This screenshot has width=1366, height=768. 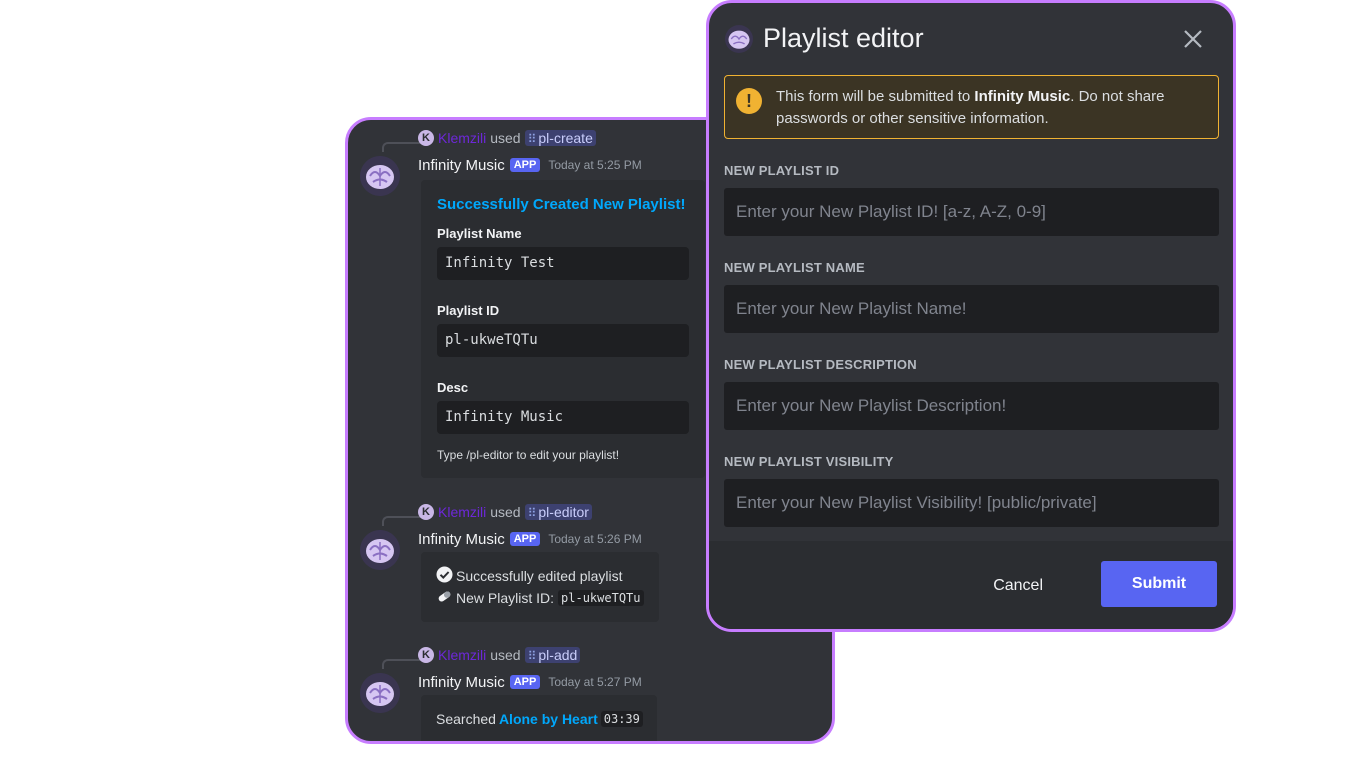 I want to click on modal-footer: Cancel Submit, so click(x=971, y=585).